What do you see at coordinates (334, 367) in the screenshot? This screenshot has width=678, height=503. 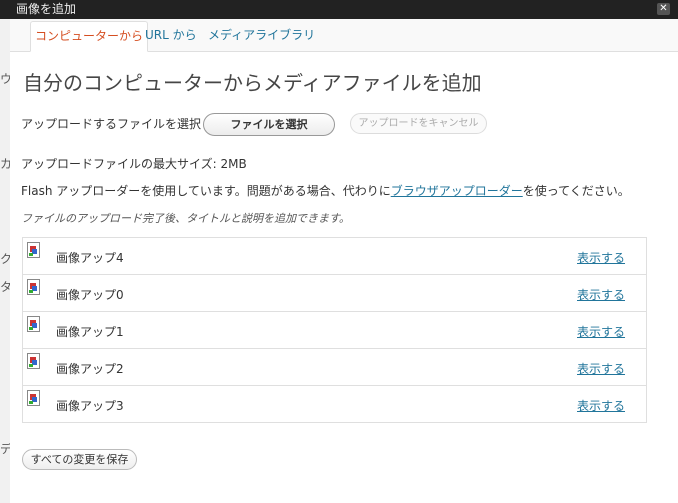 I see `file-row: 画像アップ2 表示する` at bounding box center [334, 367].